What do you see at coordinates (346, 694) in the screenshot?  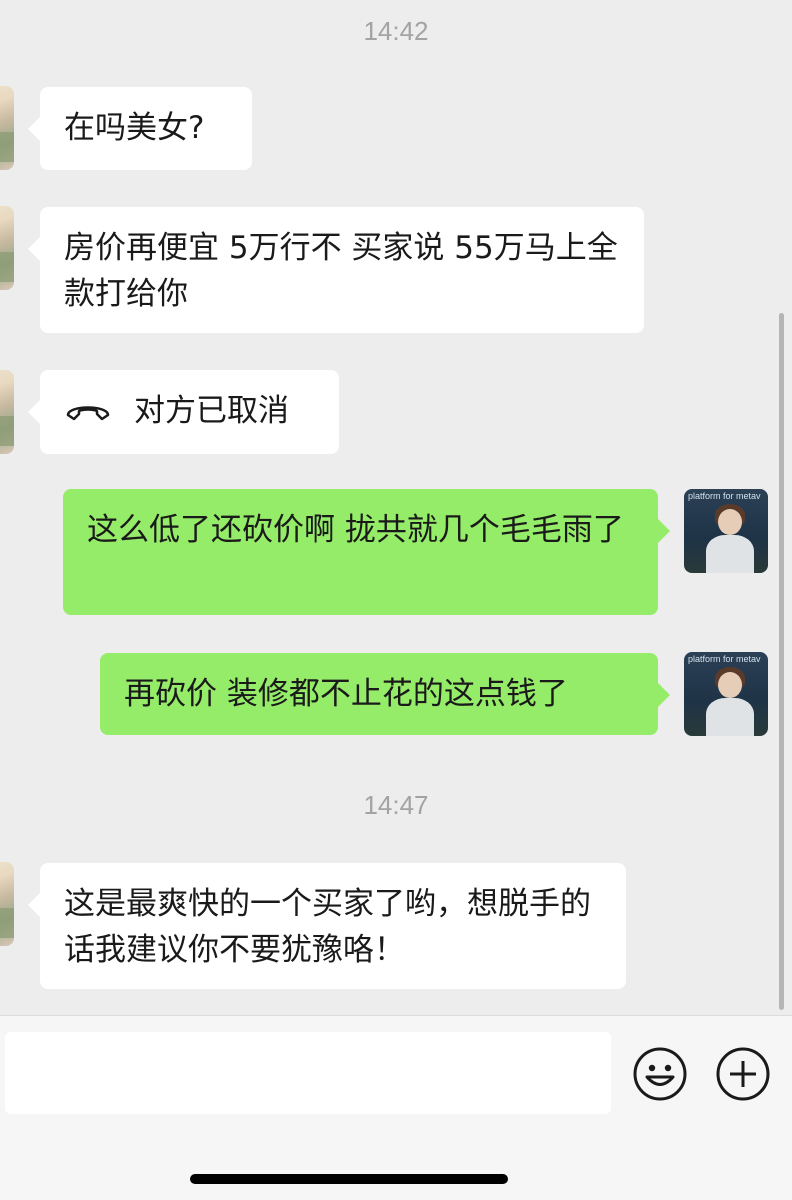 I see `message-text: 再砍价 装修都不止花的这点钱了` at bounding box center [346, 694].